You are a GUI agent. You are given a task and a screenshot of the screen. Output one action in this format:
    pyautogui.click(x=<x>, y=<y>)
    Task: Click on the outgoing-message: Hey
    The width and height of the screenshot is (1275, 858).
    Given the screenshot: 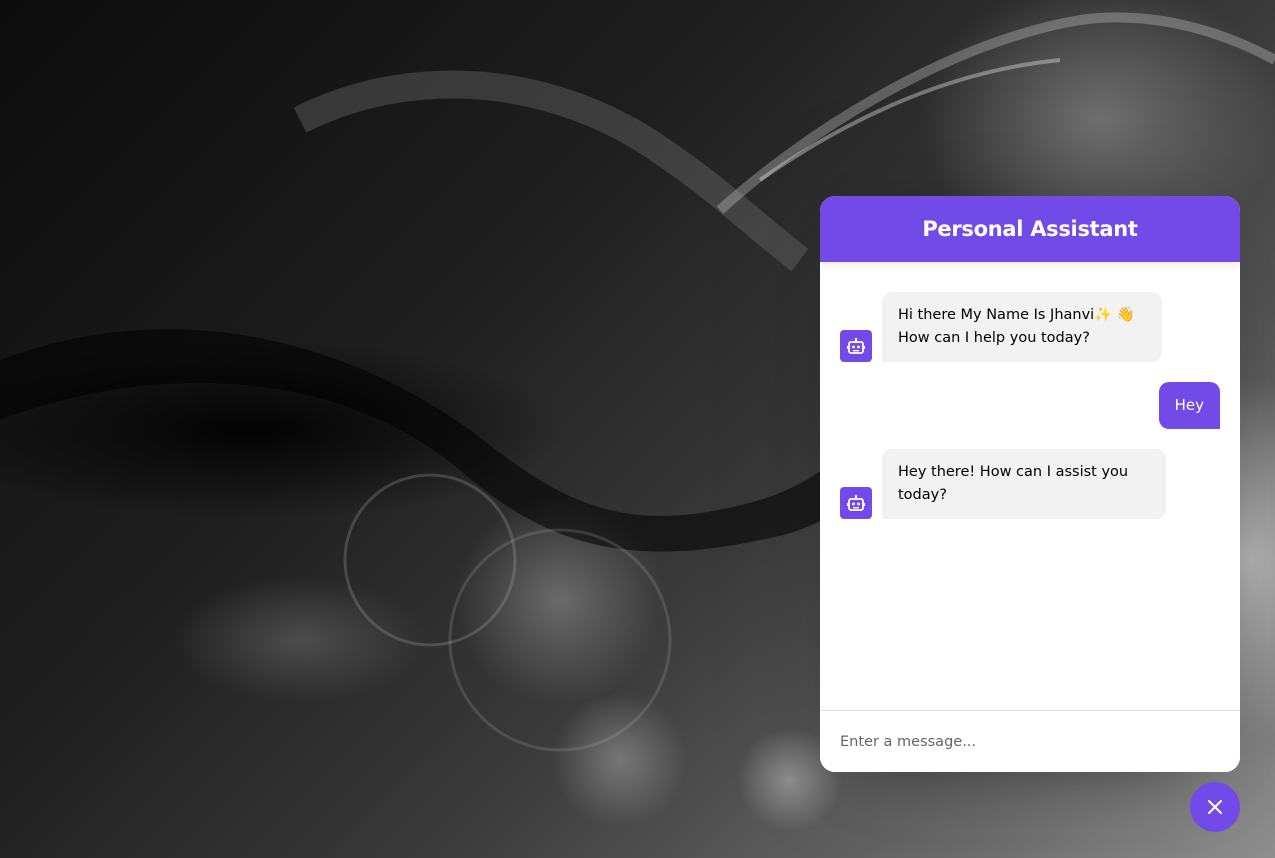 What is the action you would take?
    pyautogui.click(x=1189, y=405)
    